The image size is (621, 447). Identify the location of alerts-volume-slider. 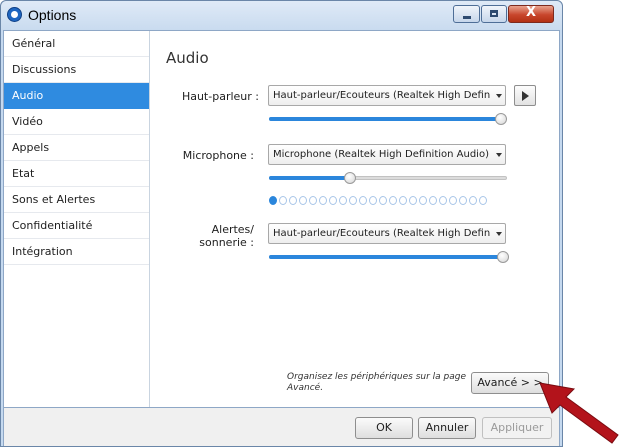
(389, 257).